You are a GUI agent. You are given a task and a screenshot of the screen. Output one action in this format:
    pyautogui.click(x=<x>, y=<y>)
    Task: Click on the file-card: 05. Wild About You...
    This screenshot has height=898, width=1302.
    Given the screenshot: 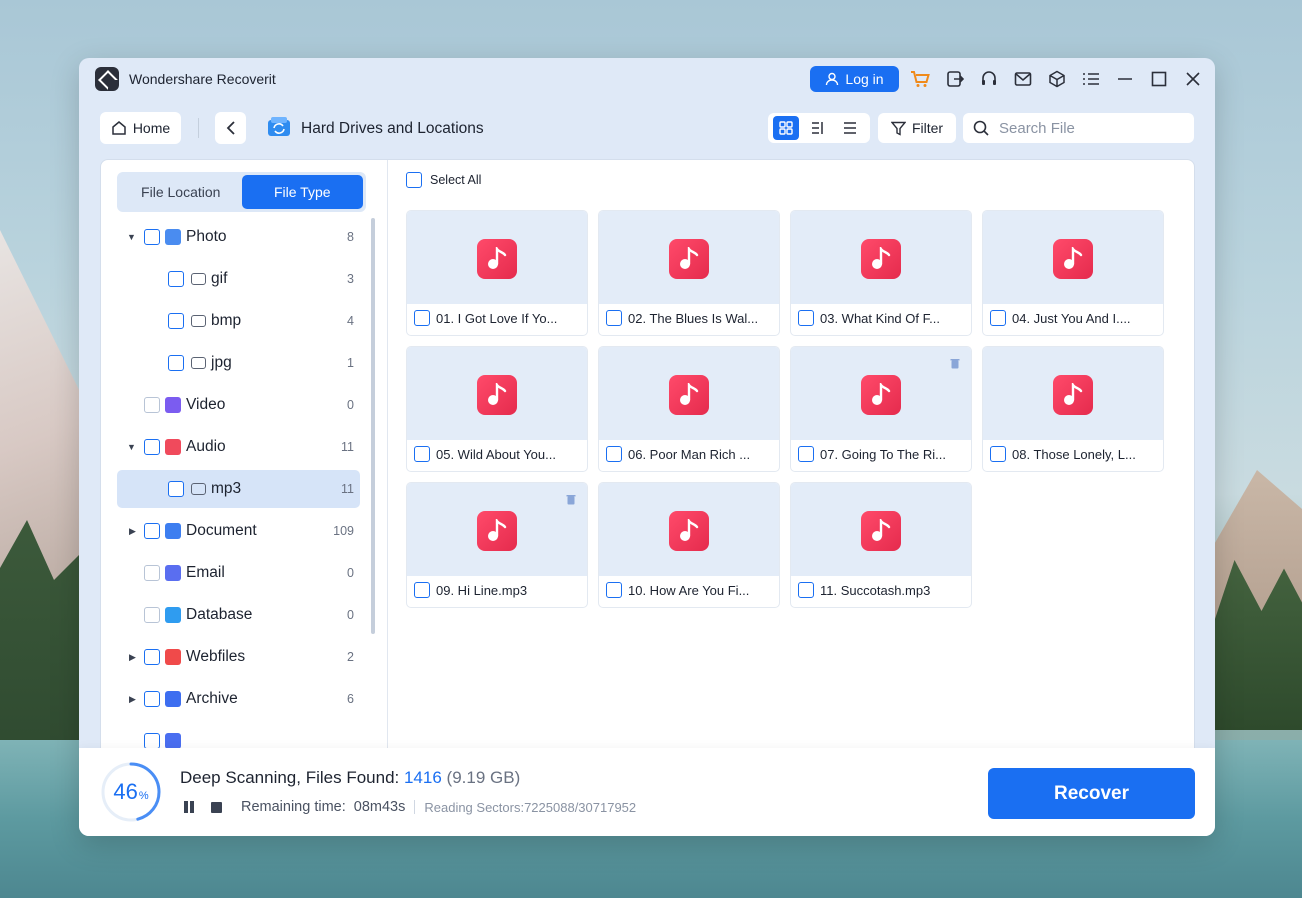 What is the action you would take?
    pyautogui.click(x=497, y=409)
    